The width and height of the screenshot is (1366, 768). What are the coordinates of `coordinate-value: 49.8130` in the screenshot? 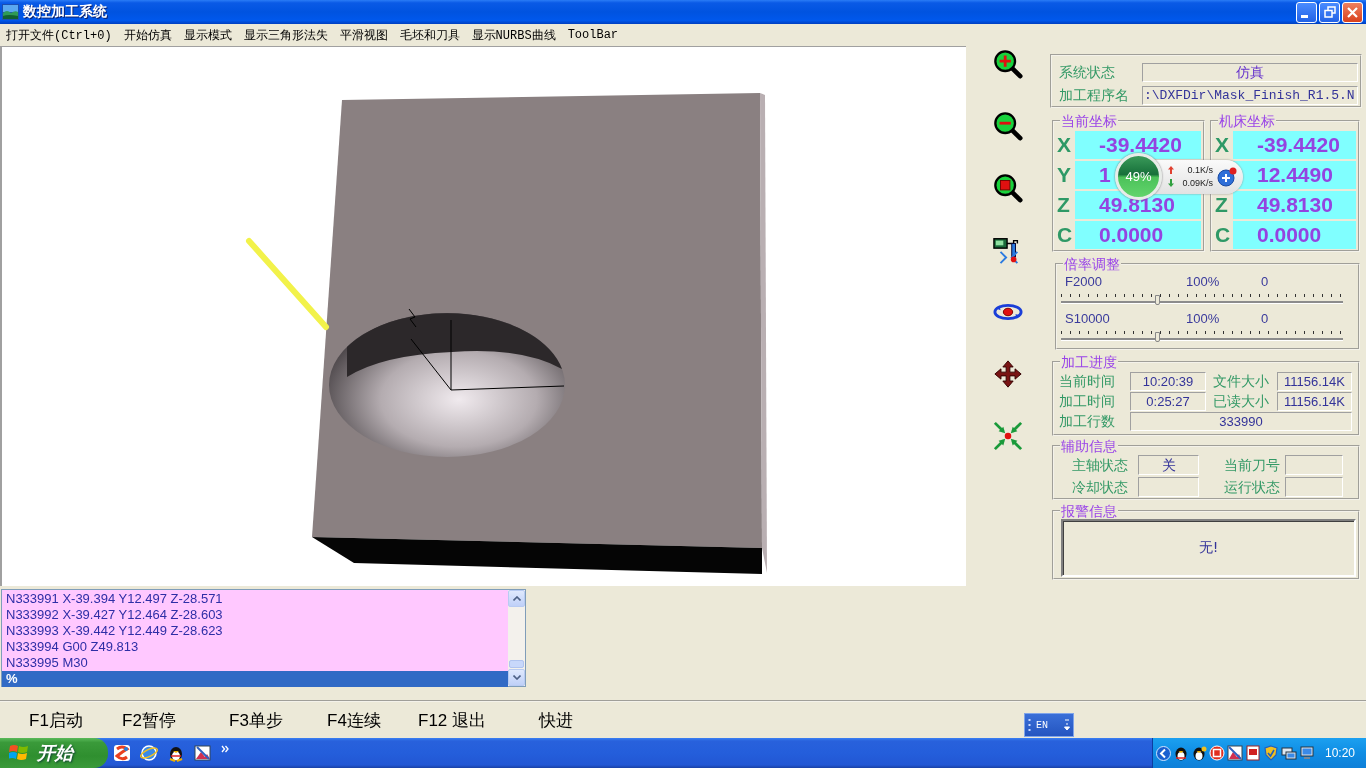 It's located at (1294, 205).